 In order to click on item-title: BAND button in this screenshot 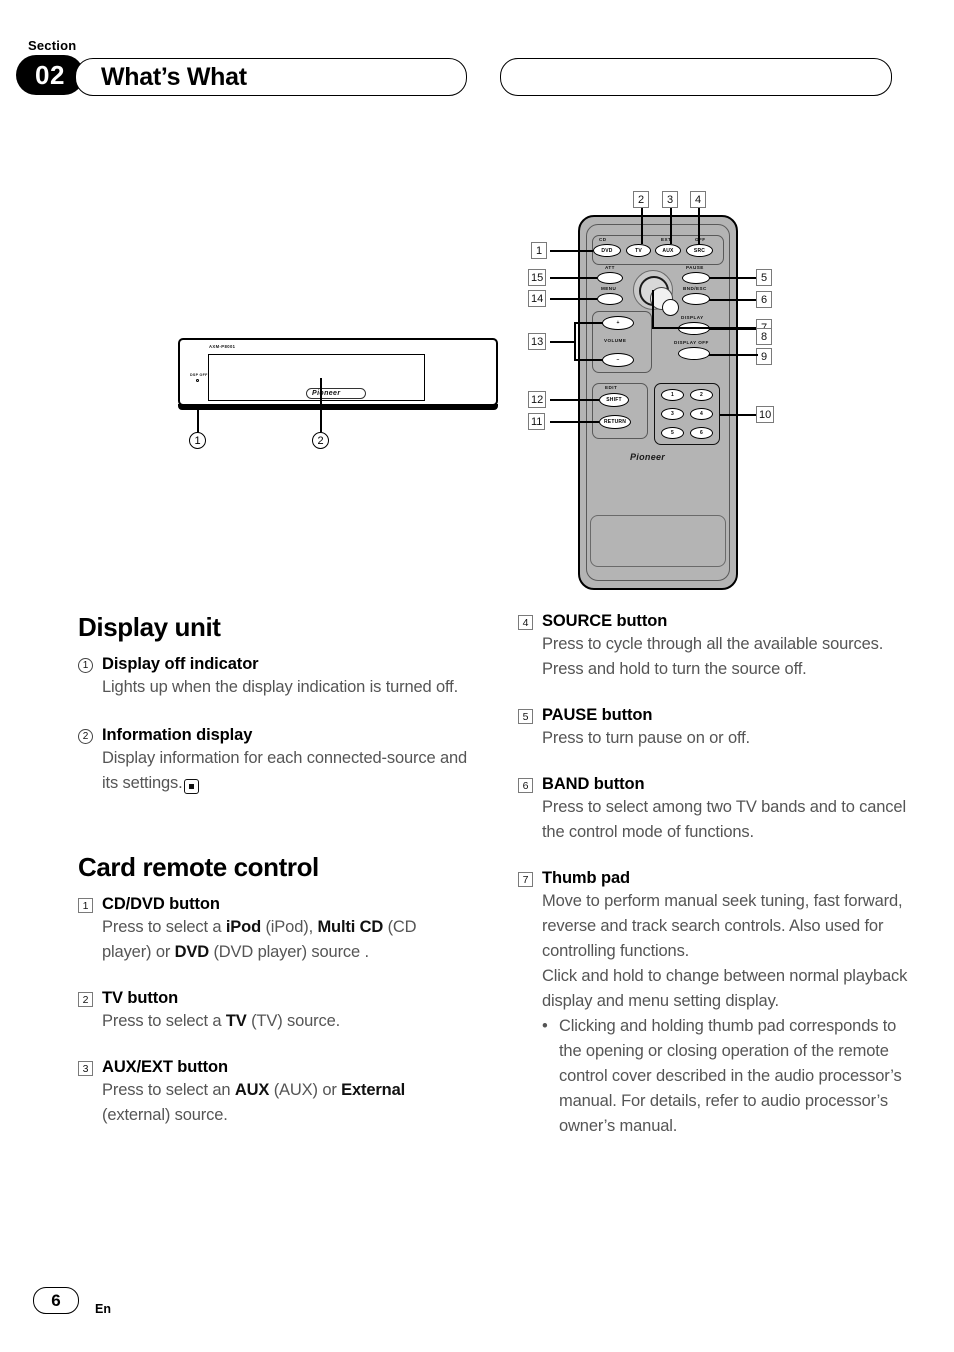, I will do `click(593, 784)`.